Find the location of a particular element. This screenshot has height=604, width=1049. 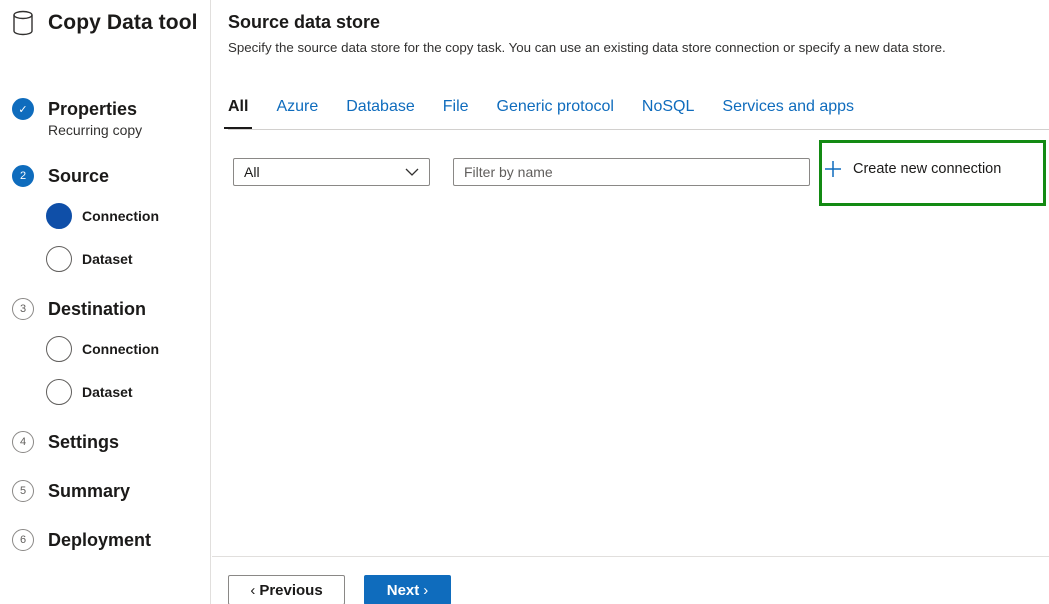

tab-database: Database is located at coordinates (380, 112).